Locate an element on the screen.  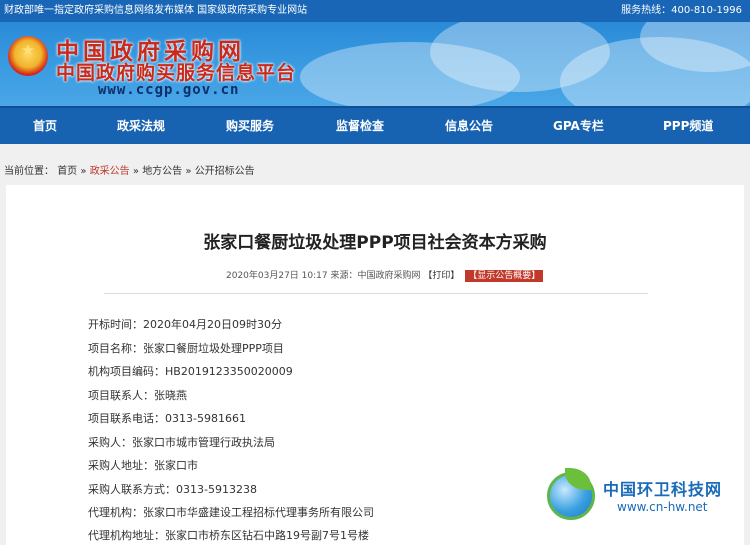
field-label: 代理机构地址： is located at coordinates (126, 535).